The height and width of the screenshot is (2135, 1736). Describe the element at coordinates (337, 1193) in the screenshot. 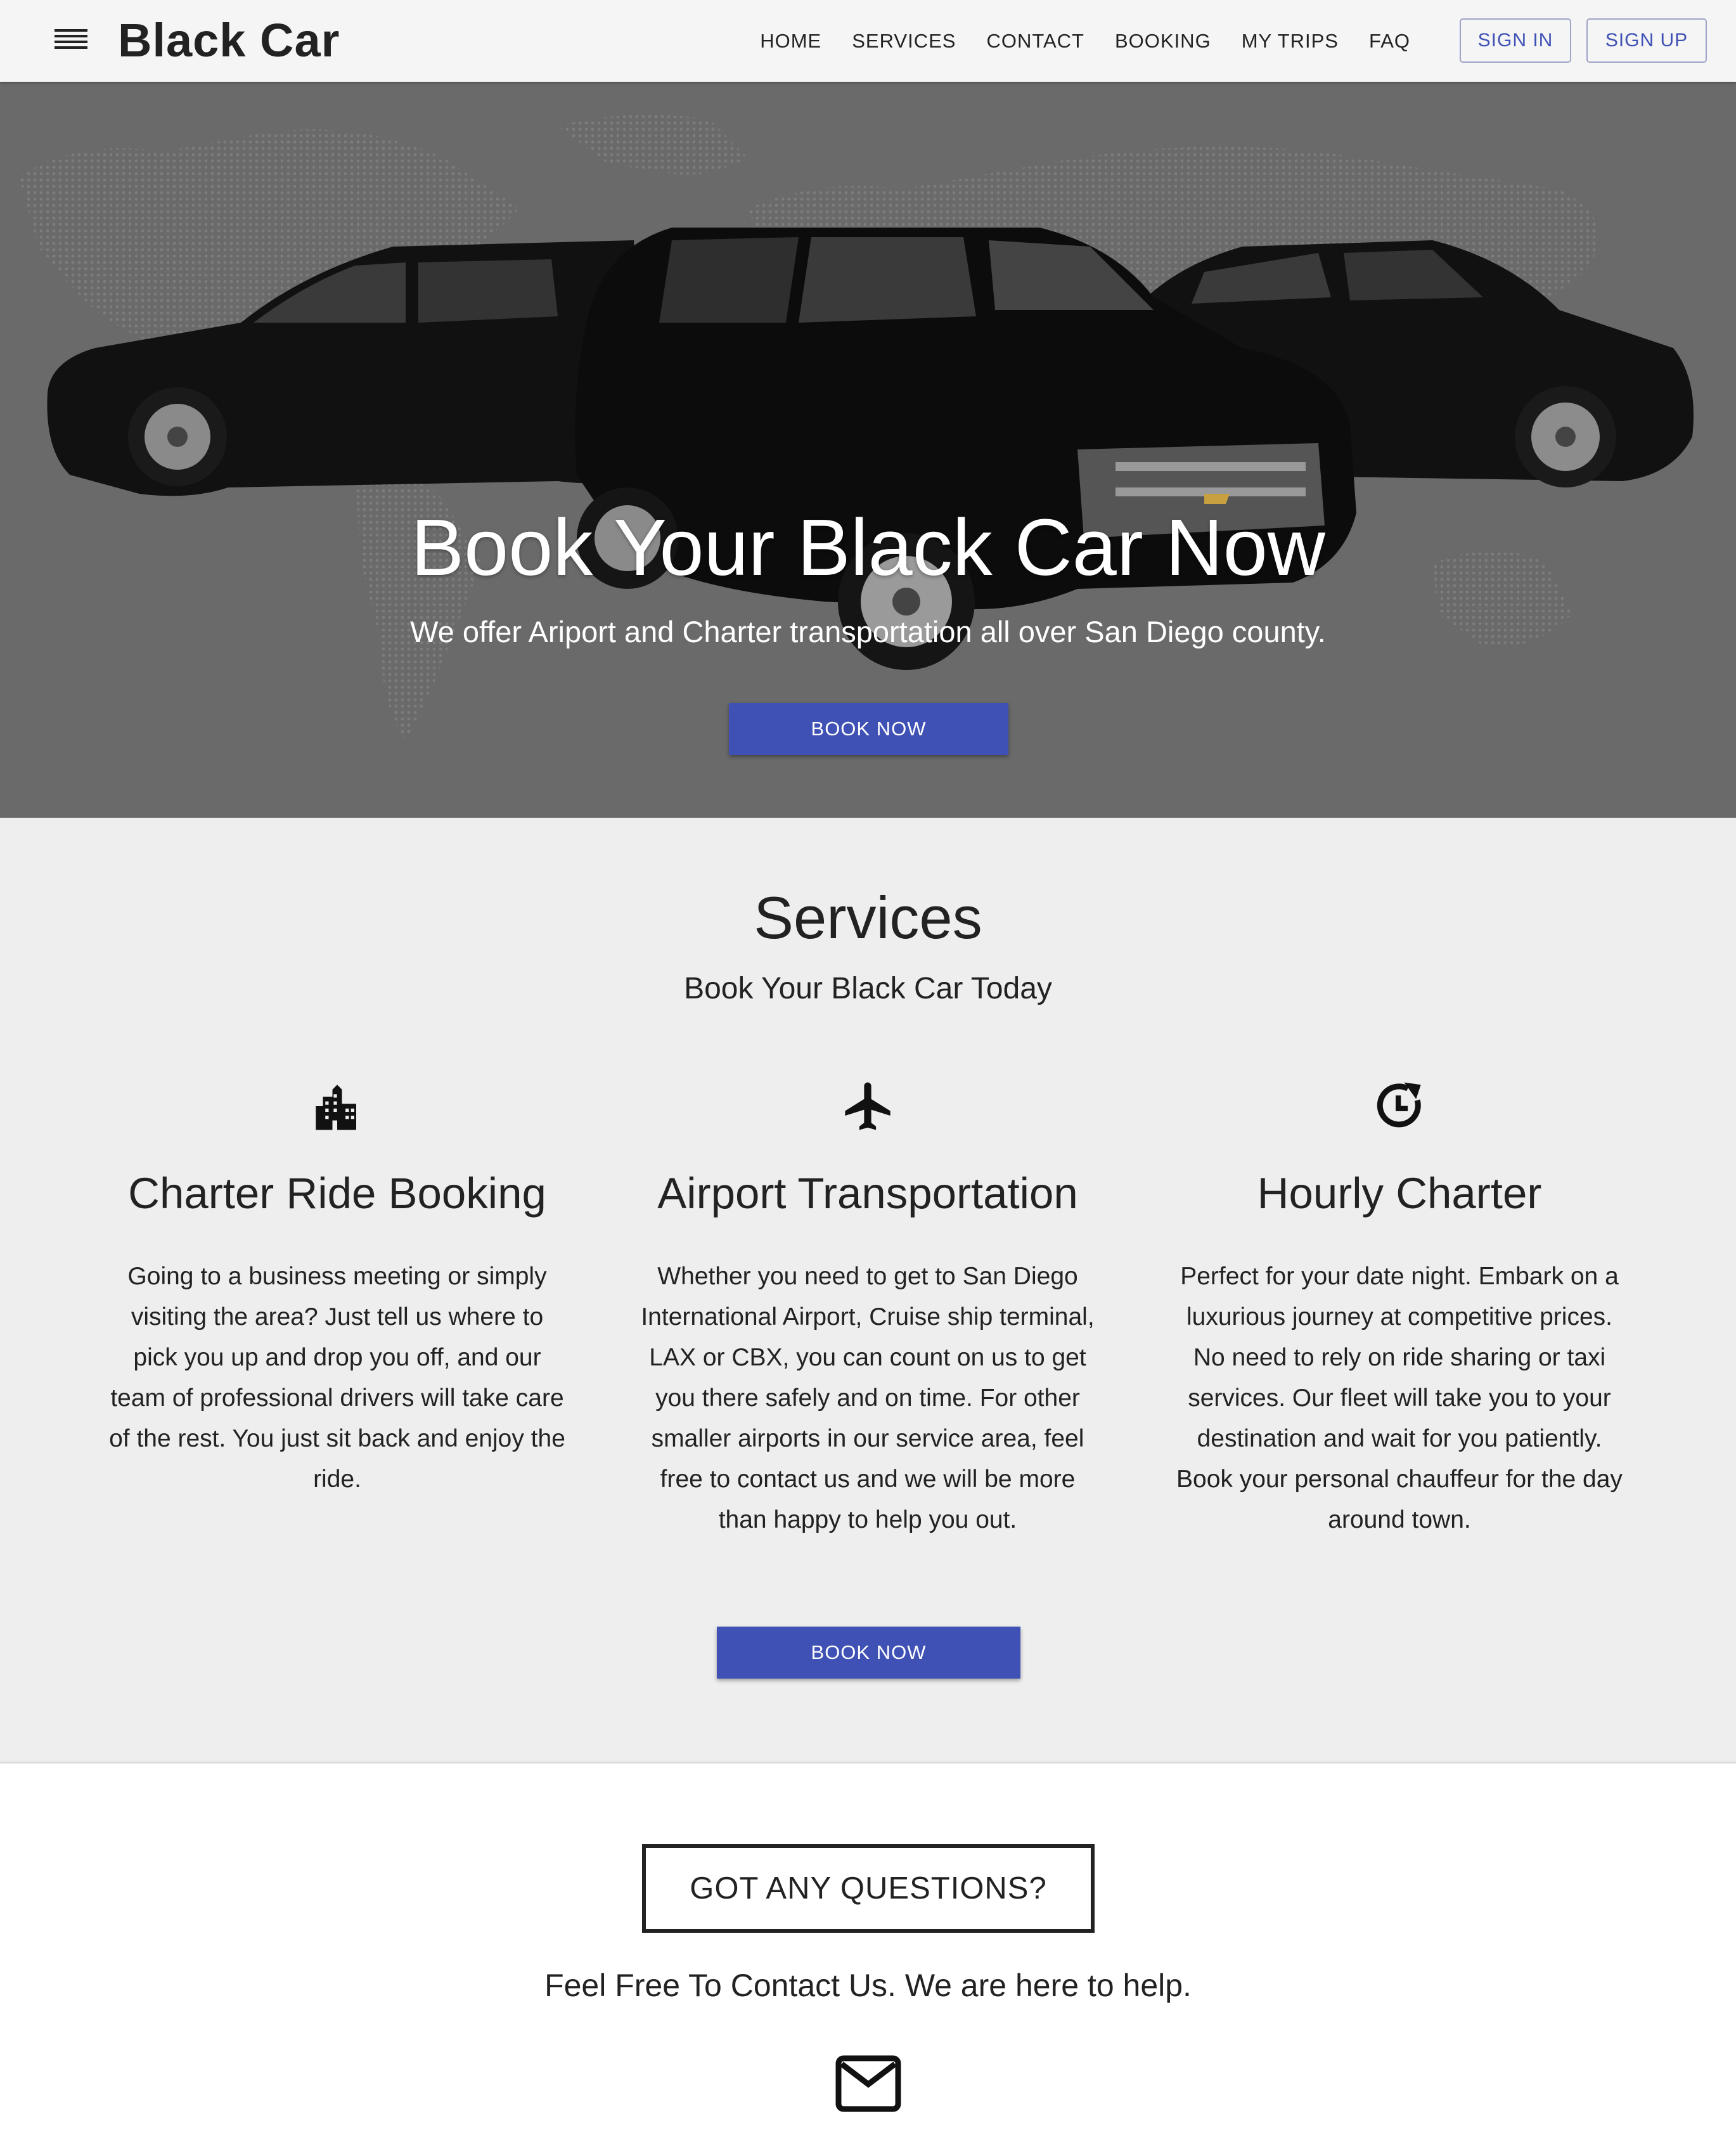

I see `service-title-charter: Charter Ride Booking` at that location.